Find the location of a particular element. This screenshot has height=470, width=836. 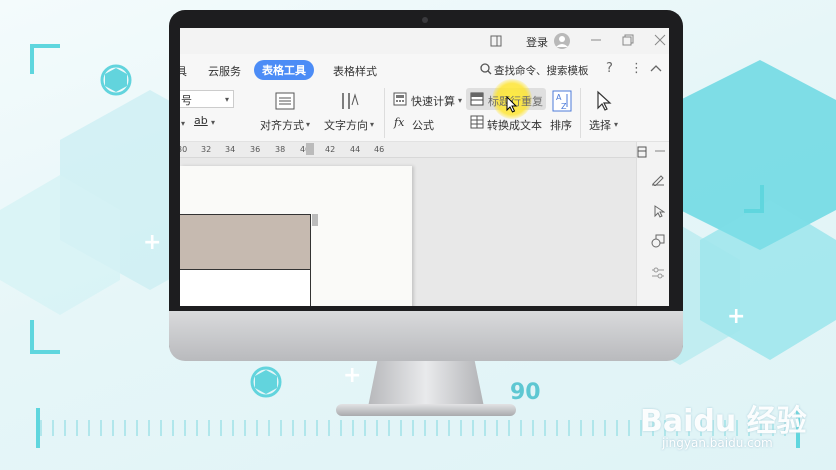

more-icon: ⋮ is located at coordinates (636, 68).